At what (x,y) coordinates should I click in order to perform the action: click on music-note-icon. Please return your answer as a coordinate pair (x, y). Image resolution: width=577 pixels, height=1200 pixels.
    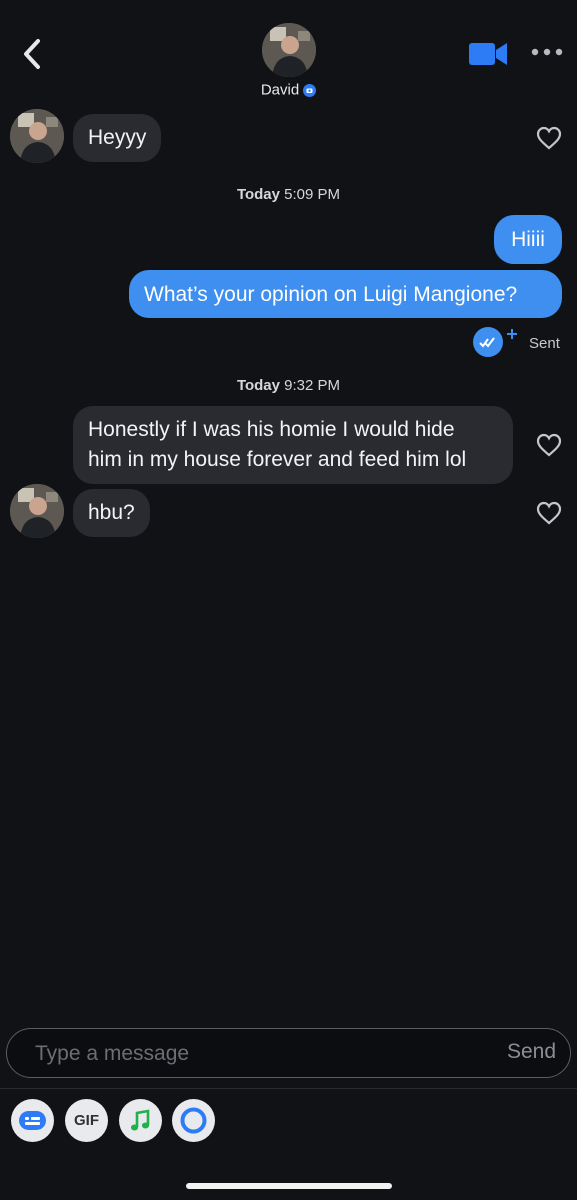
    Looking at the image, I should click on (140, 1120).